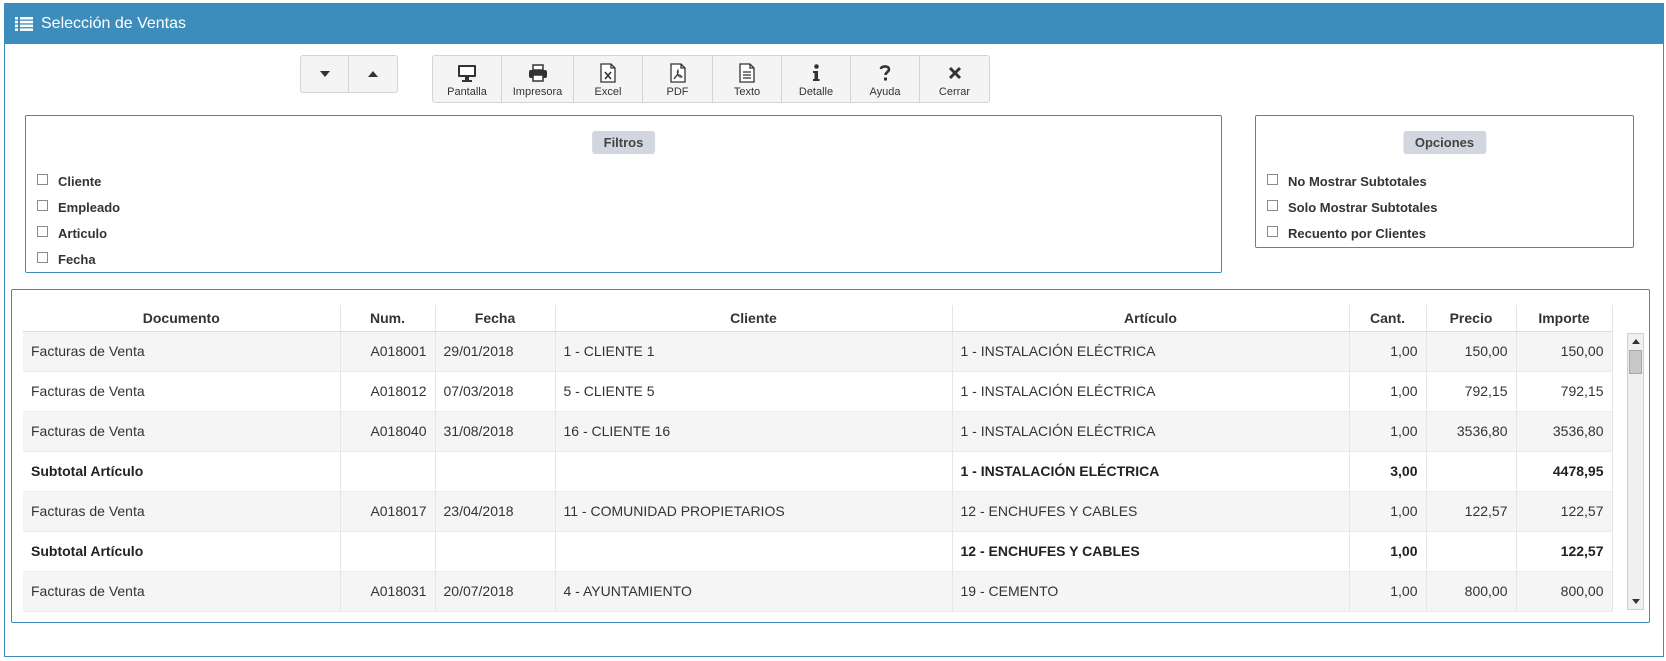  I want to click on filter-label: Fecha, so click(77, 259).